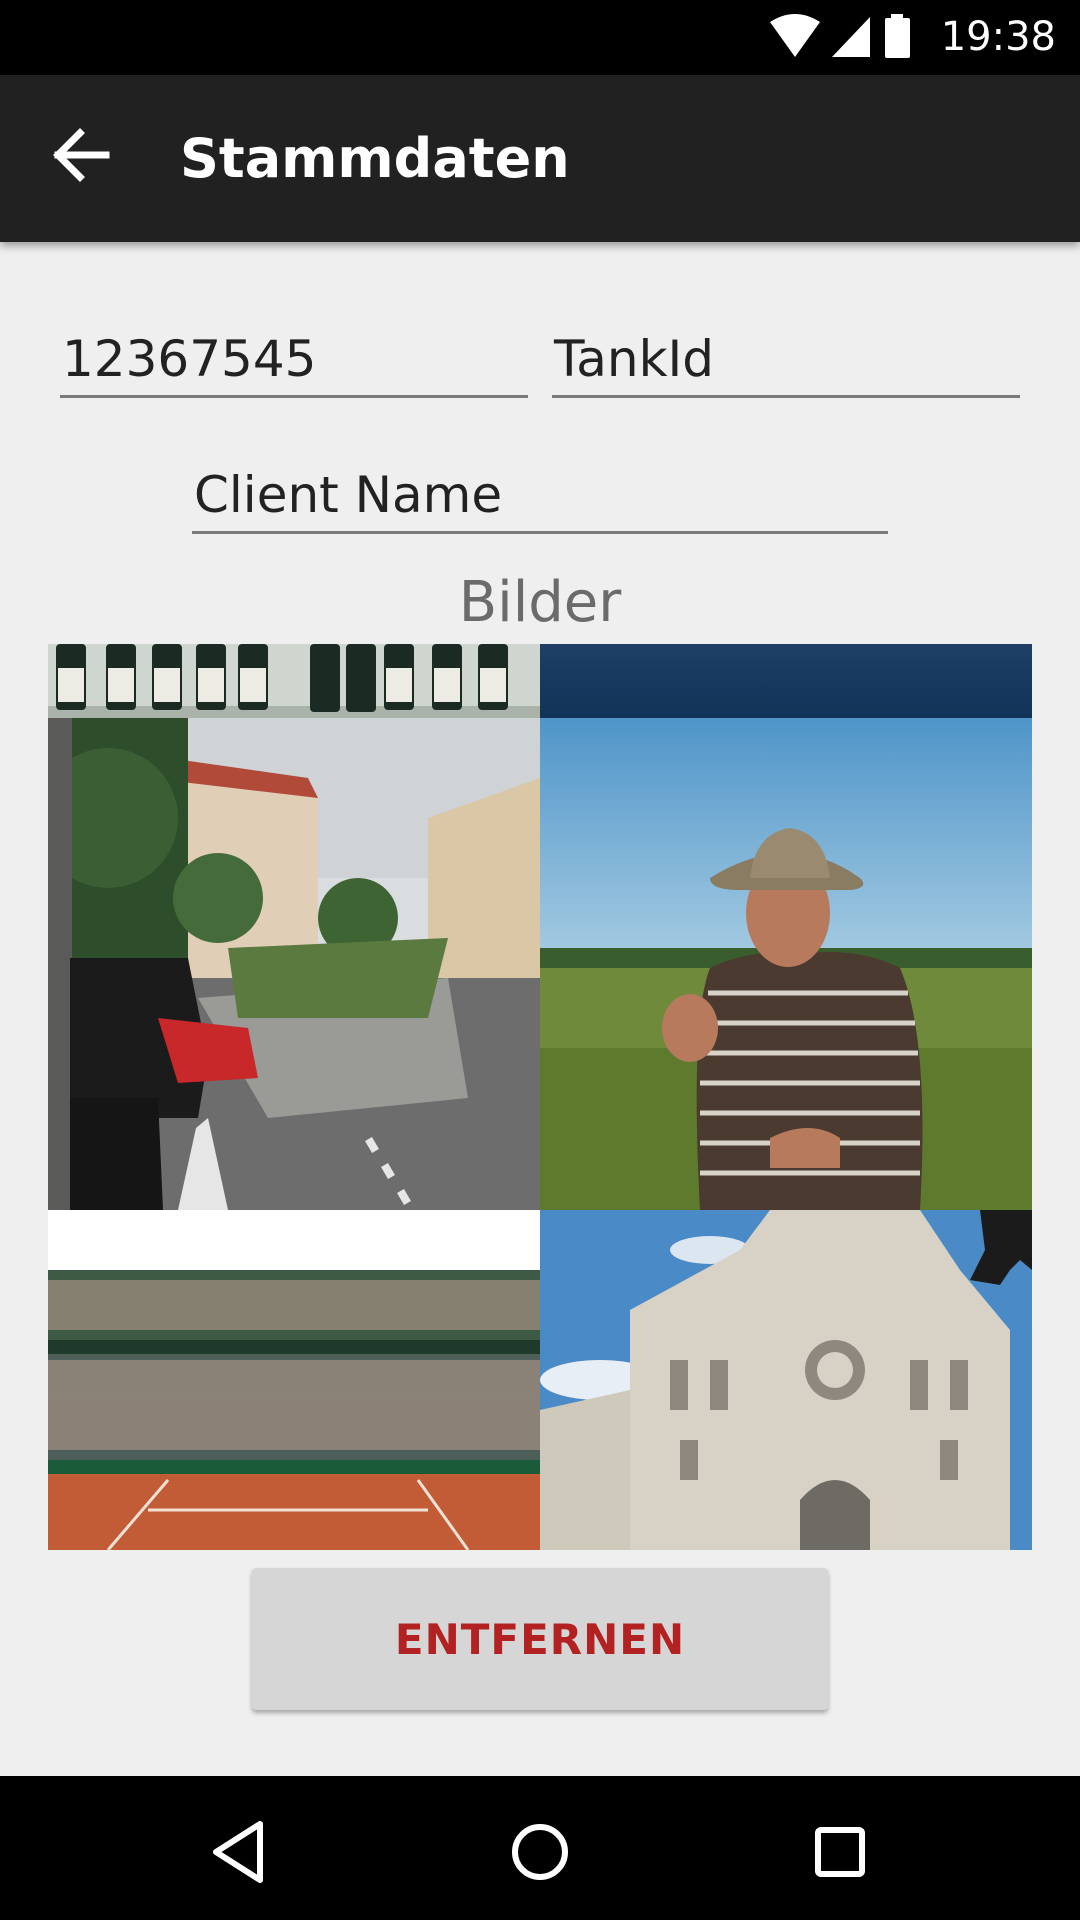 The height and width of the screenshot is (1920, 1080). I want to click on cathedral-image, so click(786, 1380).